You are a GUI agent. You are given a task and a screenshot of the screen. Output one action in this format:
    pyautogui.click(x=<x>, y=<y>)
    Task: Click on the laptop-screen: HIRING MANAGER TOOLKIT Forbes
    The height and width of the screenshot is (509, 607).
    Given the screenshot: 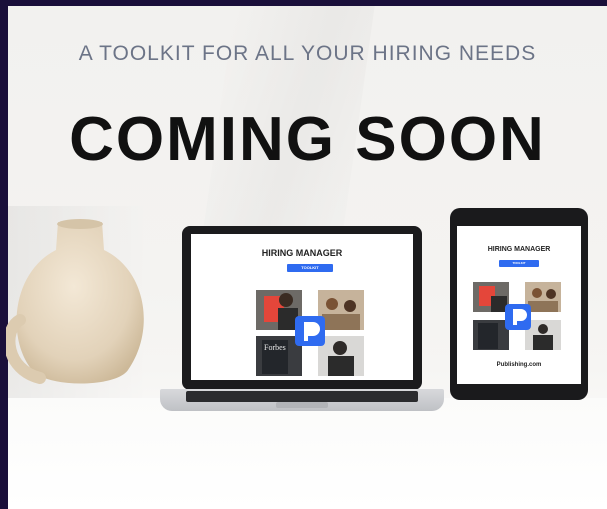 What is the action you would take?
    pyautogui.click(x=302, y=307)
    